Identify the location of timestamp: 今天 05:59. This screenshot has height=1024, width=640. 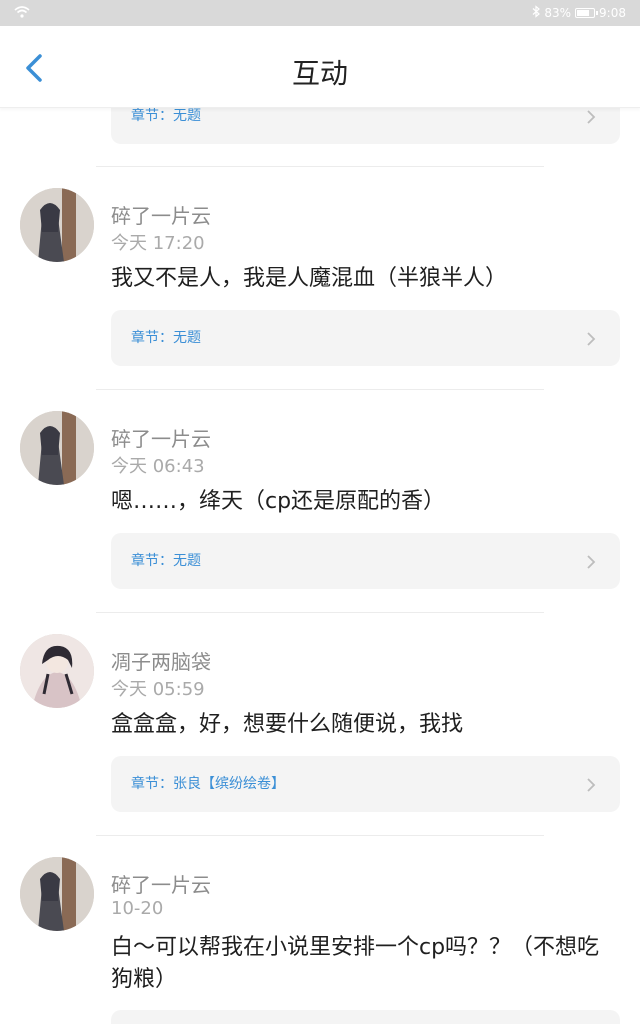
(158, 689).